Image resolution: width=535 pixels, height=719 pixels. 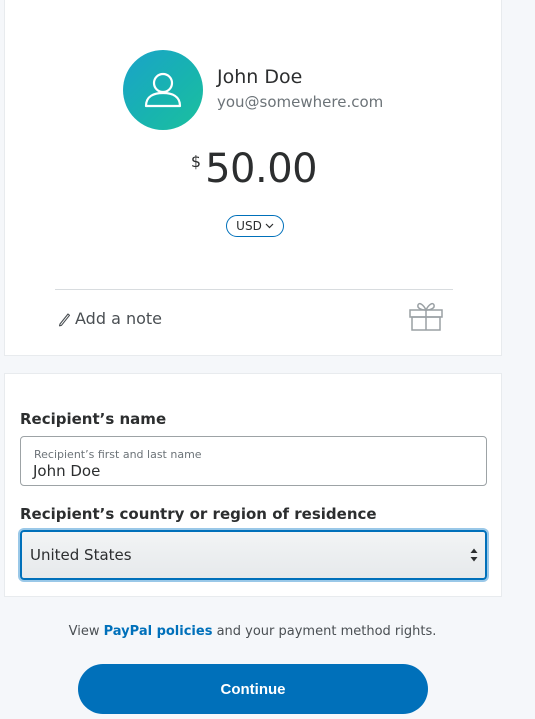 I want to click on continue-button: Continue, so click(x=253, y=689).